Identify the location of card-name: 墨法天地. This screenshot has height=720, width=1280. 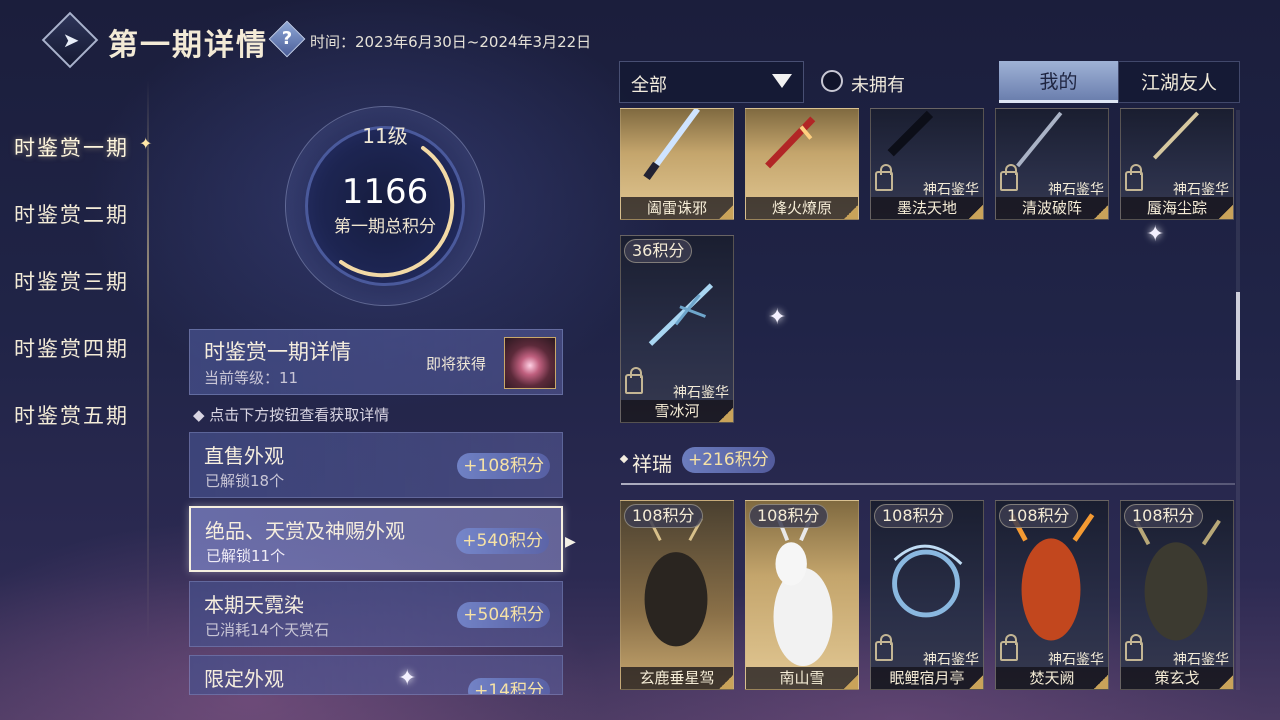
(927, 208).